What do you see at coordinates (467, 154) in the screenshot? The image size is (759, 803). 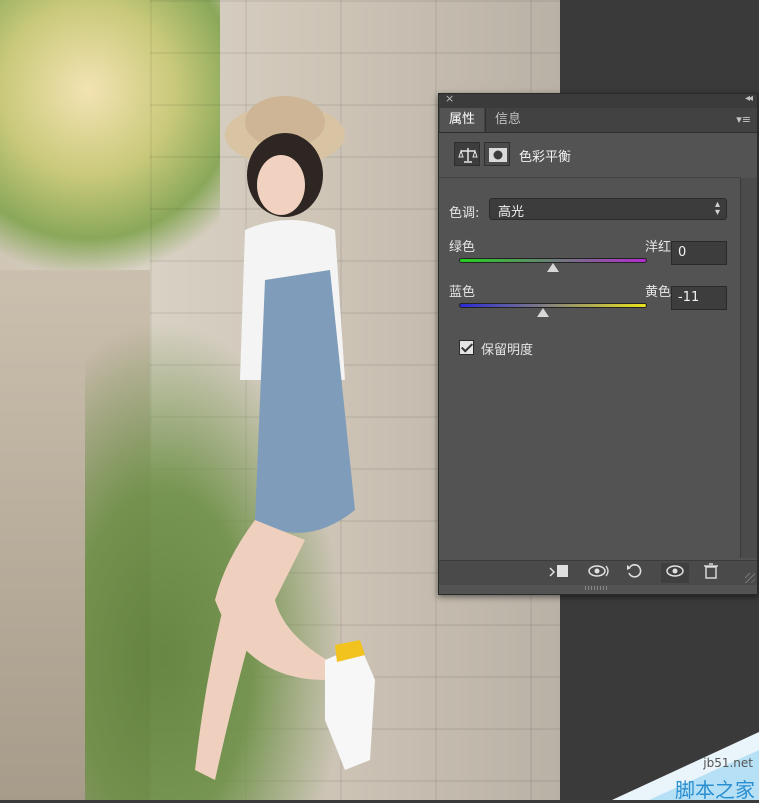 I see `balance-scale-icon` at bounding box center [467, 154].